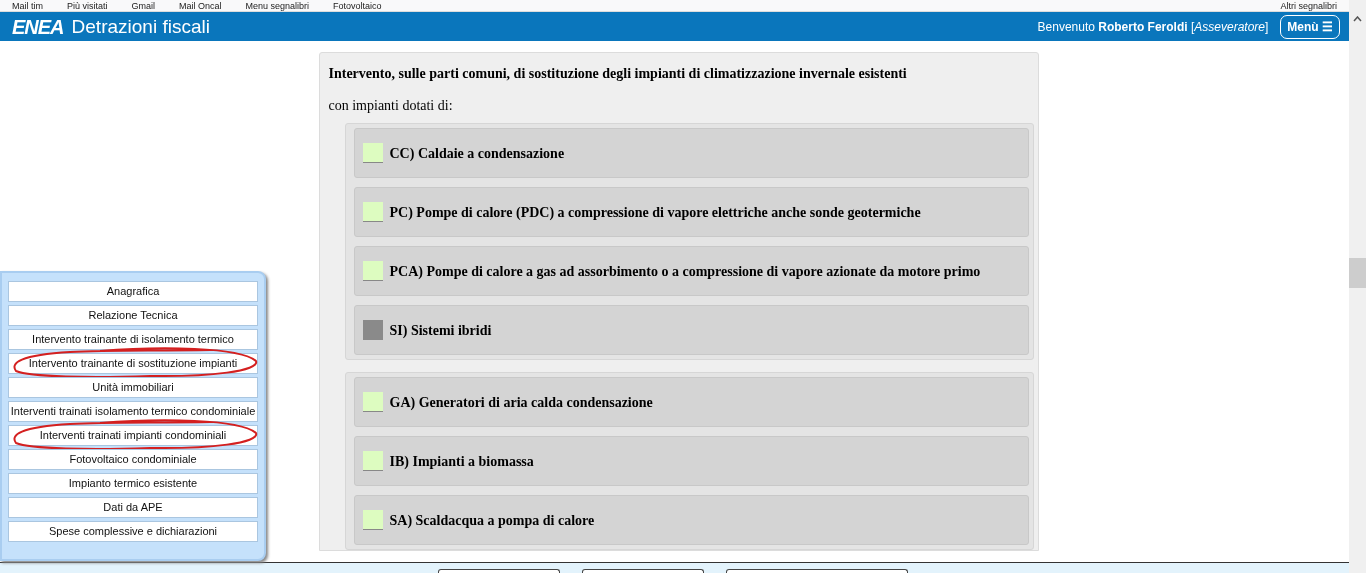  I want to click on sidebar-item: Anagrafica, so click(133, 291).